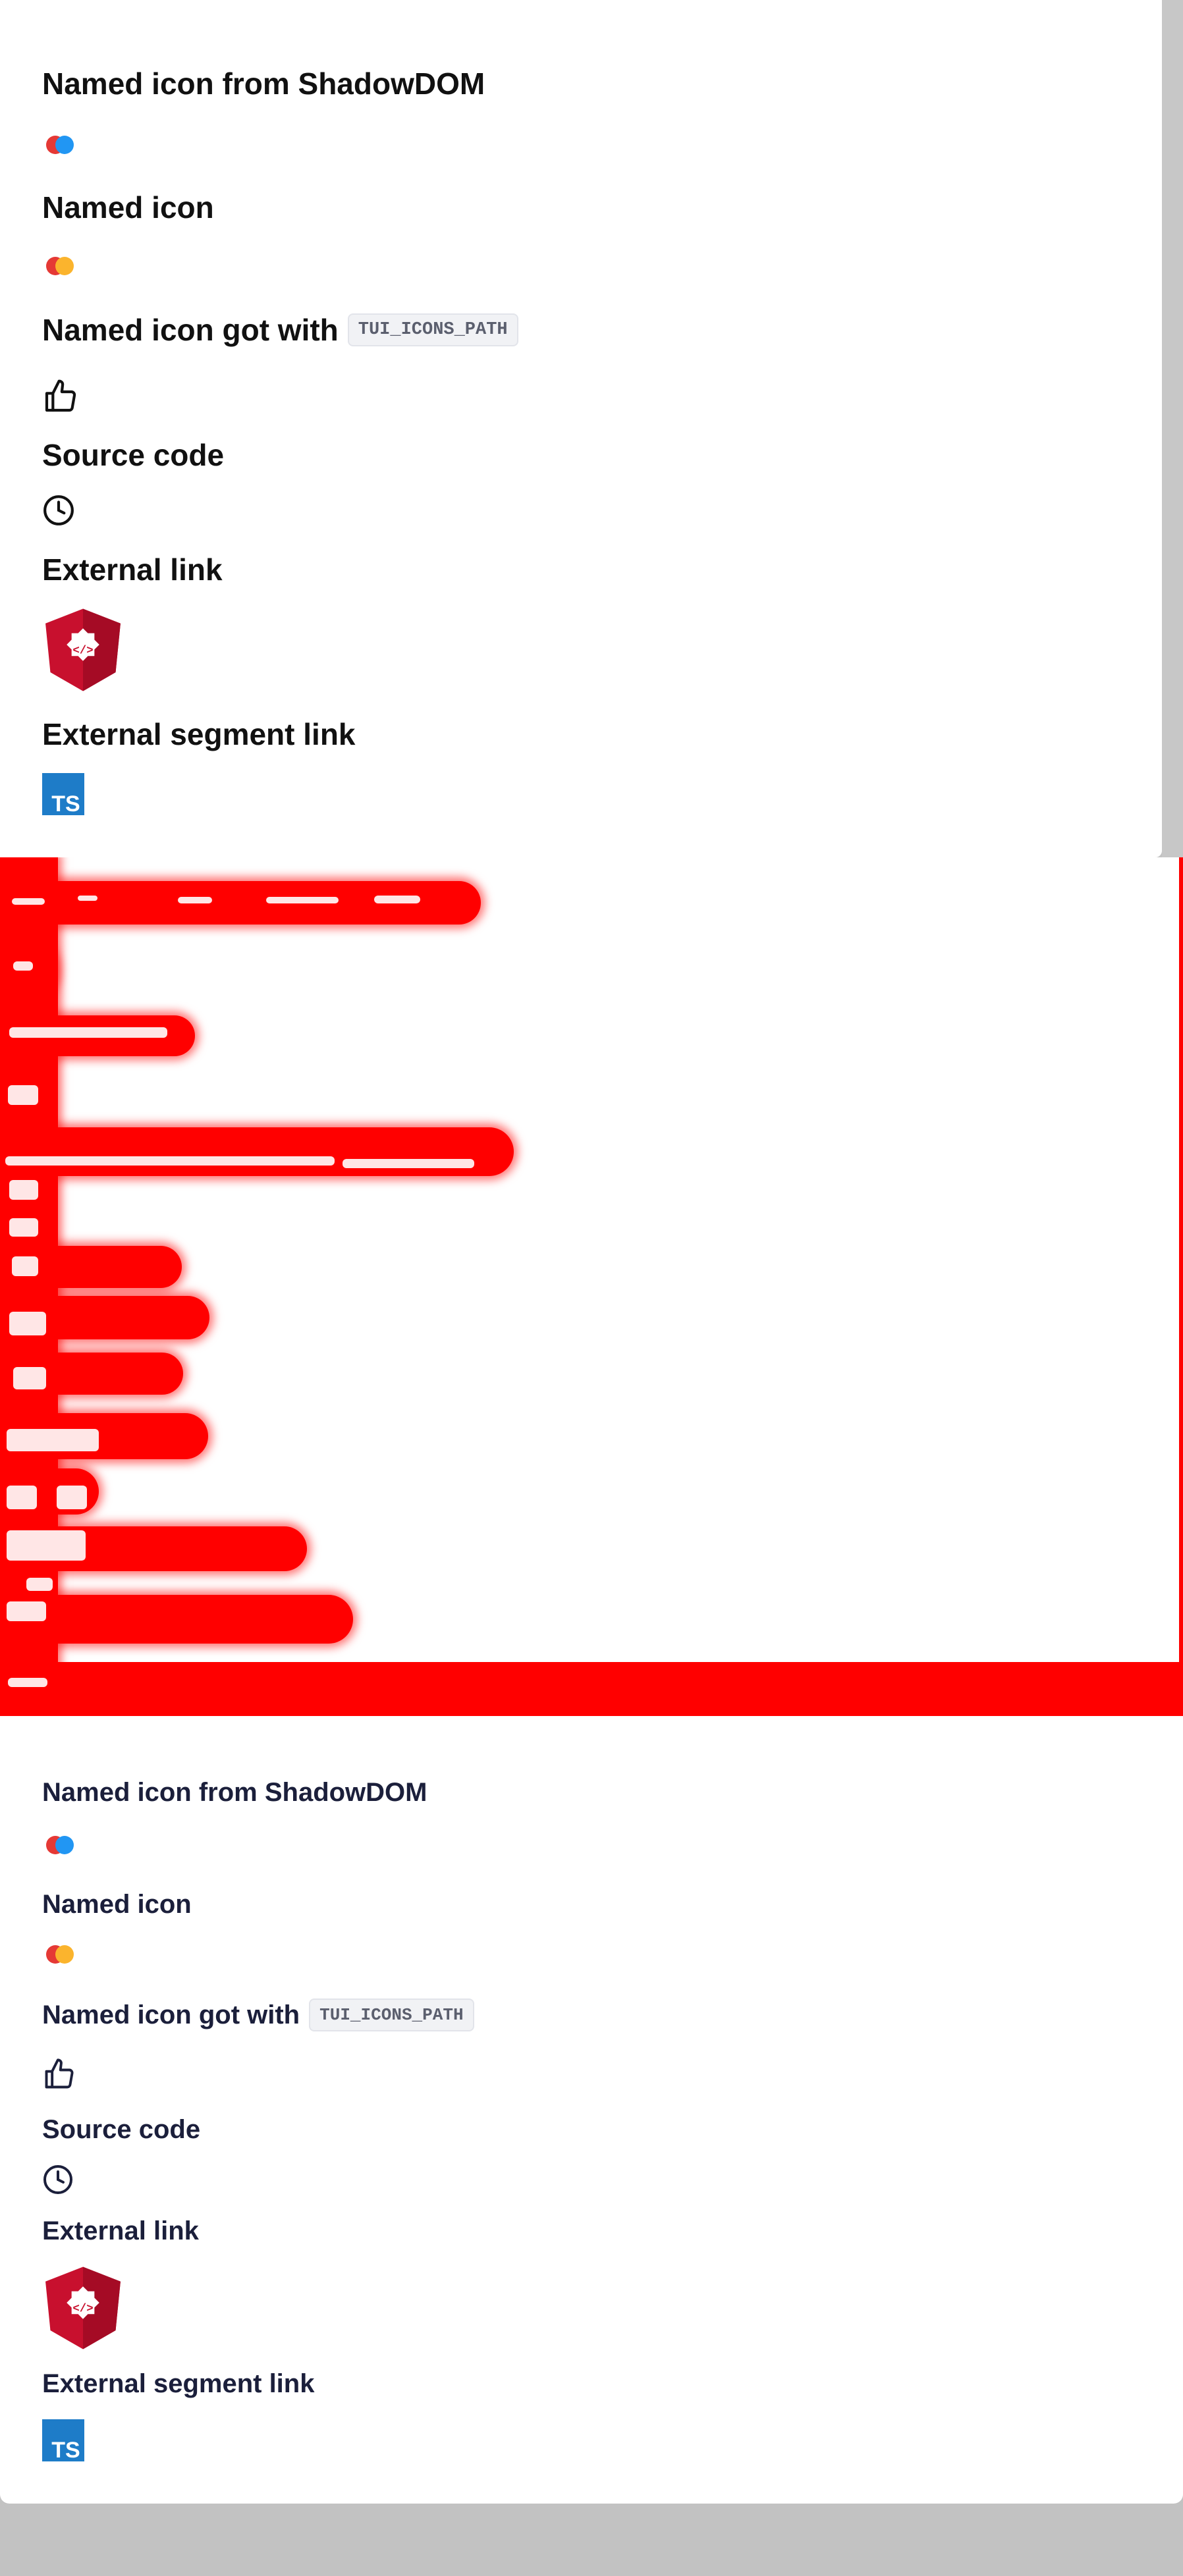  I want to click on scrollbar, so click(1172, 428).